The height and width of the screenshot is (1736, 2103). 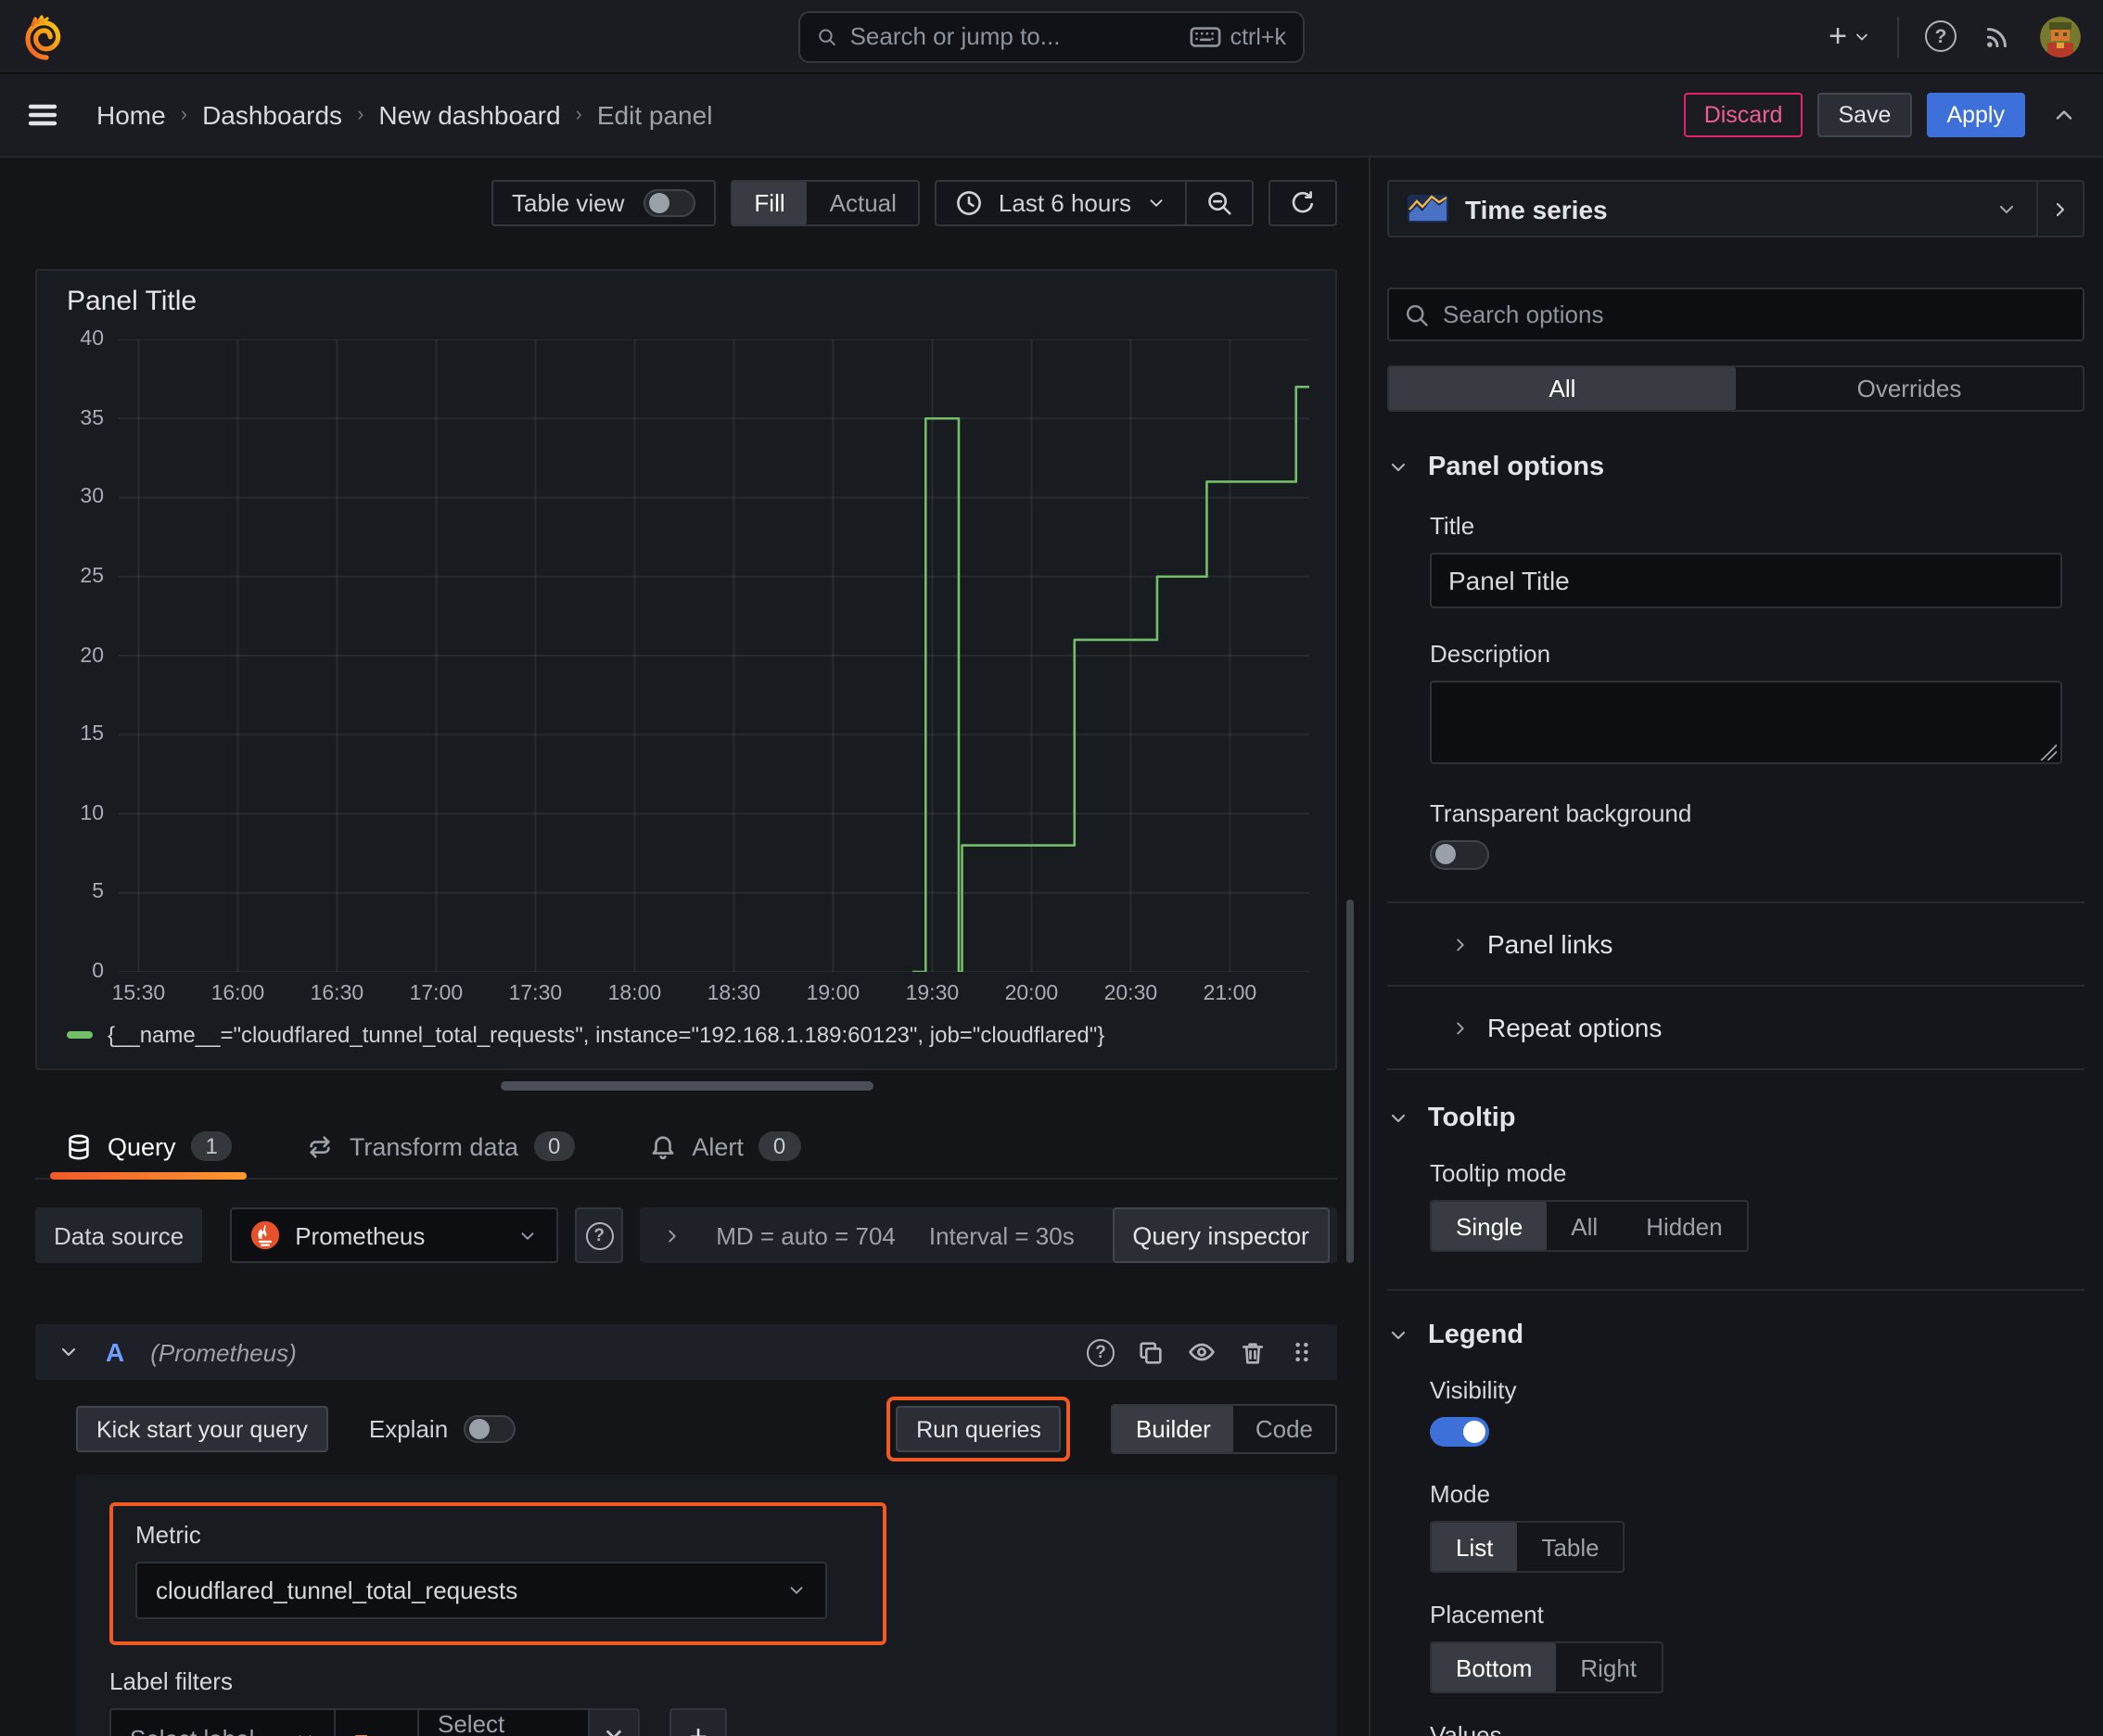 I want to click on mega-menu-toggle, so click(x=42, y=115).